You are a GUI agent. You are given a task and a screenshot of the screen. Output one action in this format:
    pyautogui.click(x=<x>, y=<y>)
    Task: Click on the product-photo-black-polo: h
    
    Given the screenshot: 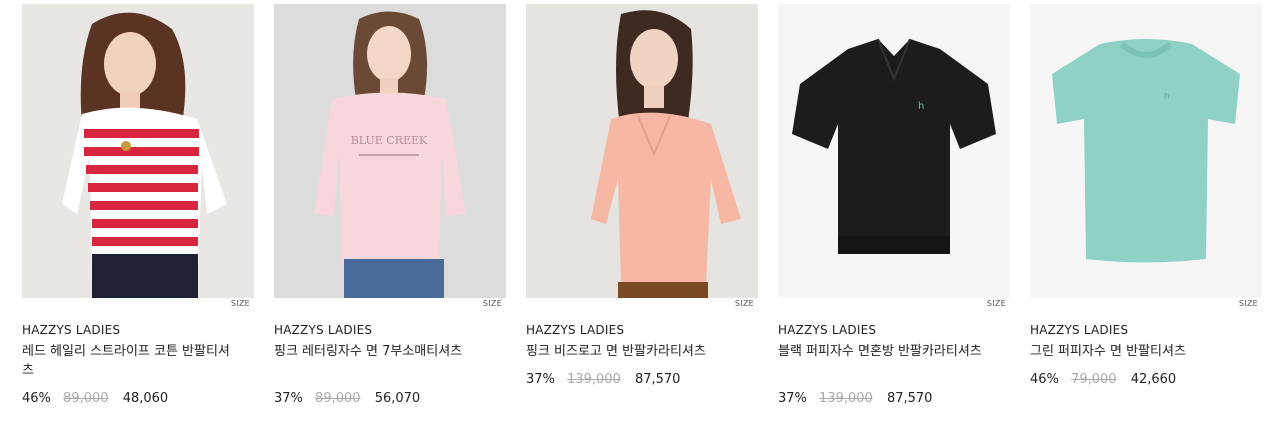 What is the action you would take?
    pyautogui.click(x=894, y=151)
    